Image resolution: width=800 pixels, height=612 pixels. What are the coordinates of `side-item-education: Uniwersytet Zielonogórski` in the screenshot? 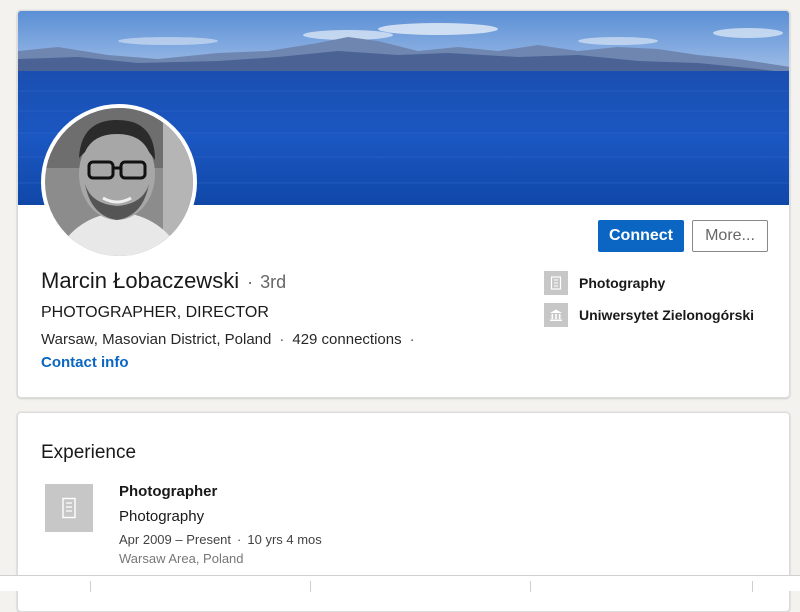 It's located at (649, 315).